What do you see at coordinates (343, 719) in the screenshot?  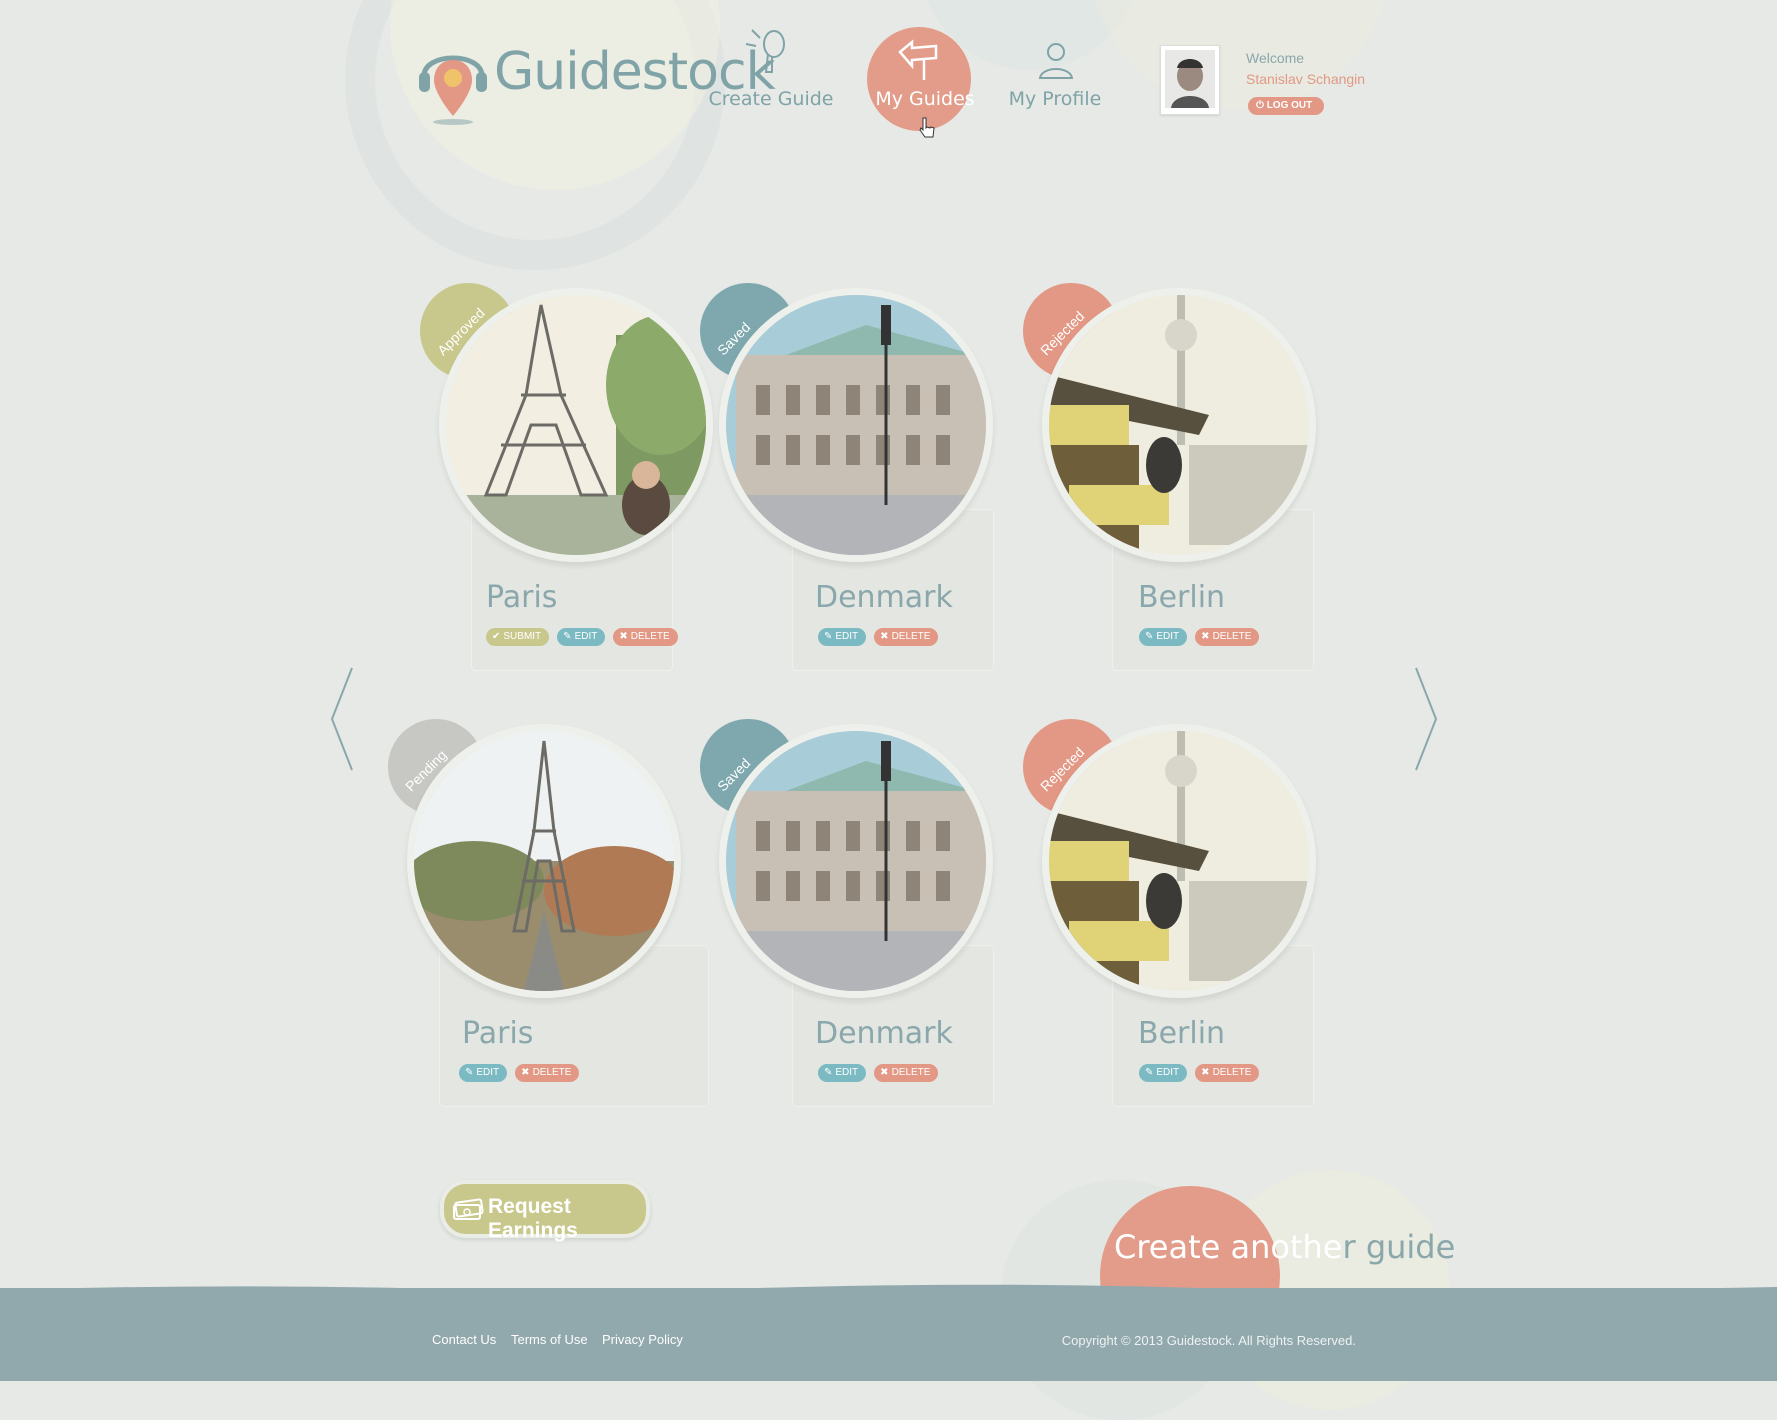 I see `prev-arrow-icon` at bounding box center [343, 719].